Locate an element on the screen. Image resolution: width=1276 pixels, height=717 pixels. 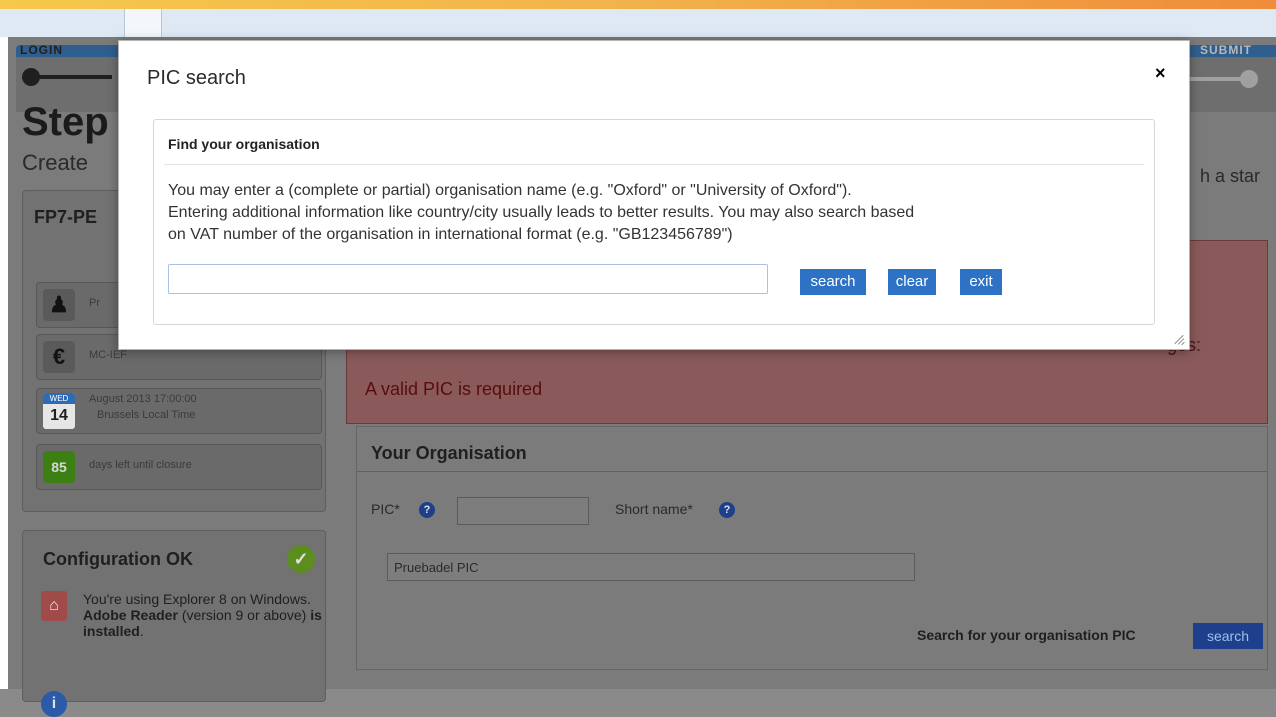
search-pic-button: search is located at coordinates (1228, 636).